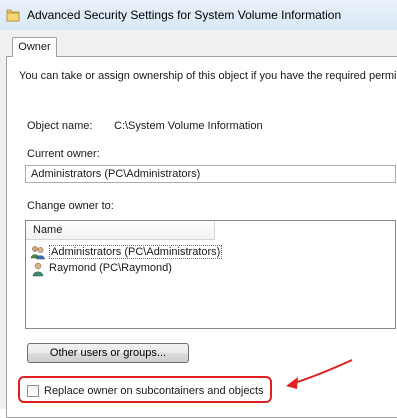  What do you see at coordinates (210, 174) in the screenshot?
I see `current-owner-field: Administrators (PC\Administrators)` at bounding box center [210, 174].